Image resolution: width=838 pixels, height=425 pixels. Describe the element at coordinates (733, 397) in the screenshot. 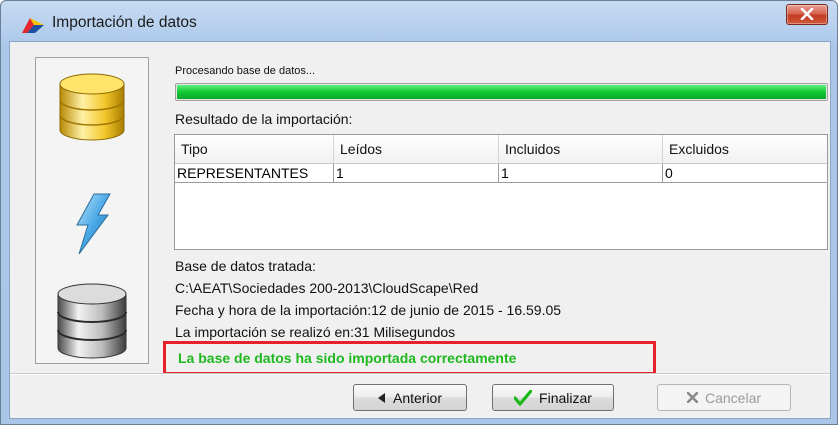

I see `cancel-button-label: Cancelar` at that location.